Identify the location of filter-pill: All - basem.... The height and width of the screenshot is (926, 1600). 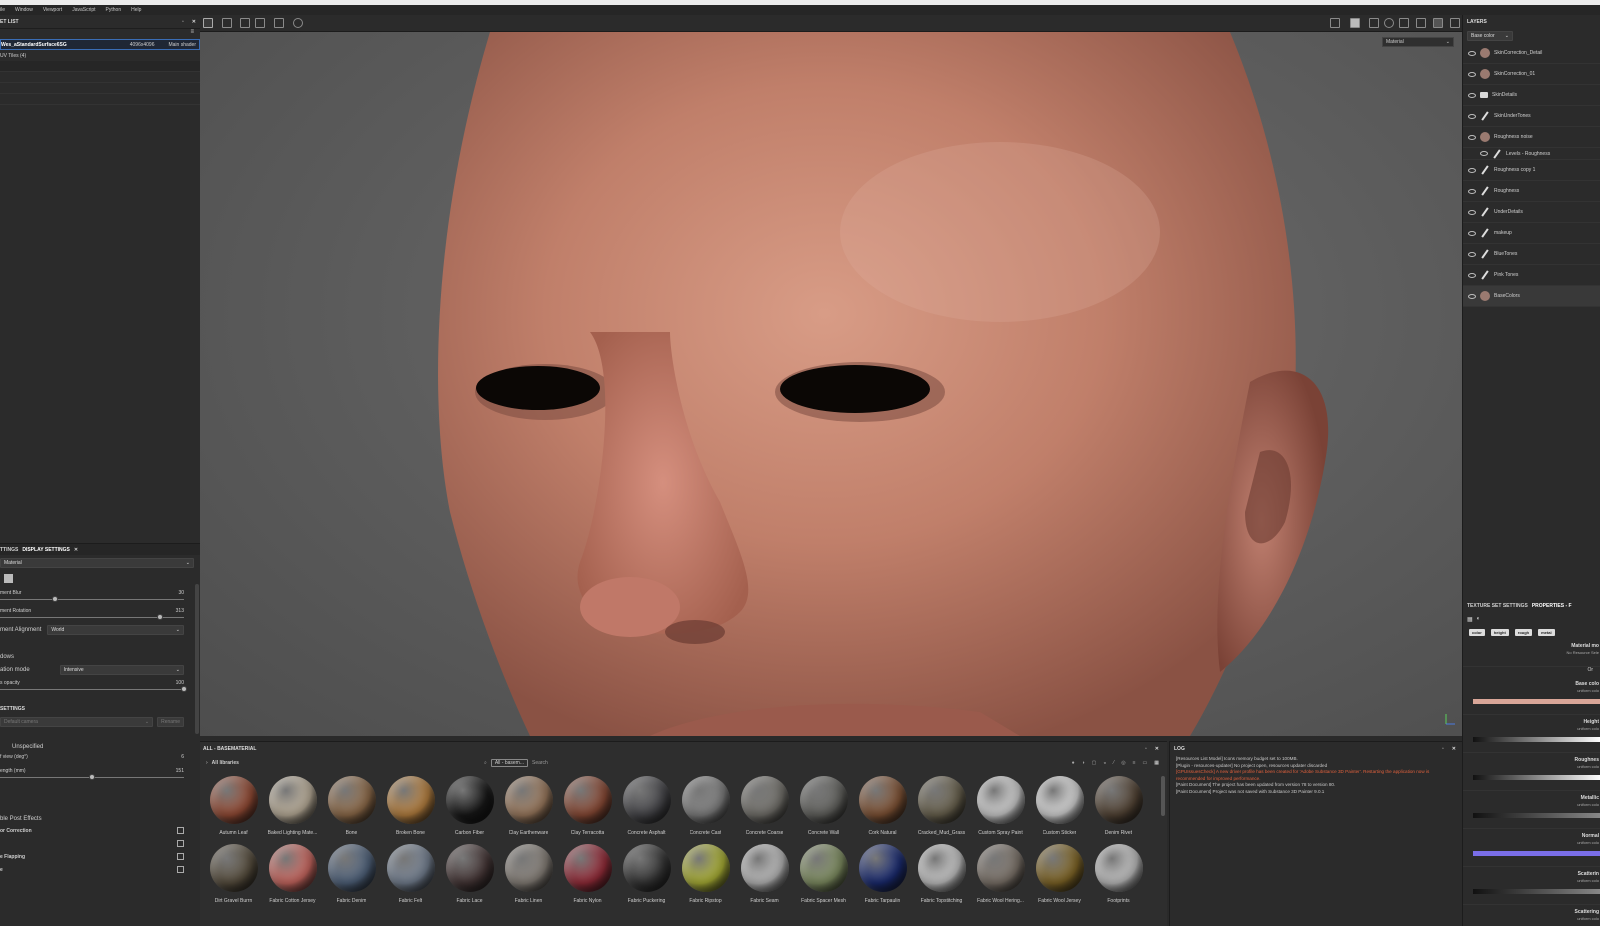
(509, 763).